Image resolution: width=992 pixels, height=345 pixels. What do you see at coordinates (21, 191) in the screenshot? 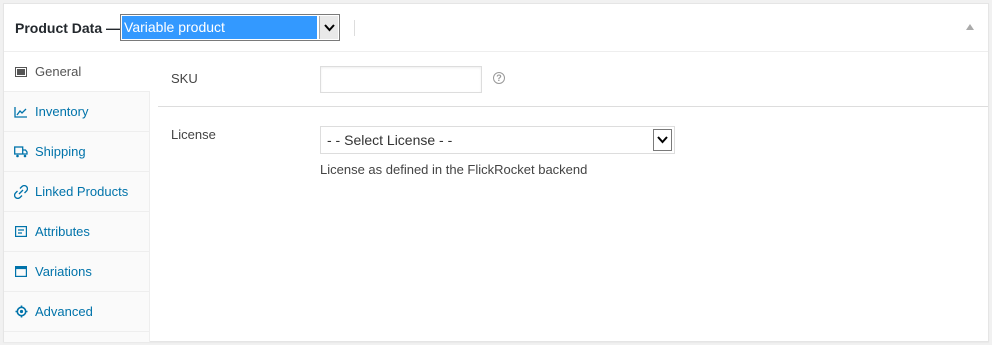
I see `link-icon` at bounding box center [21, 191].